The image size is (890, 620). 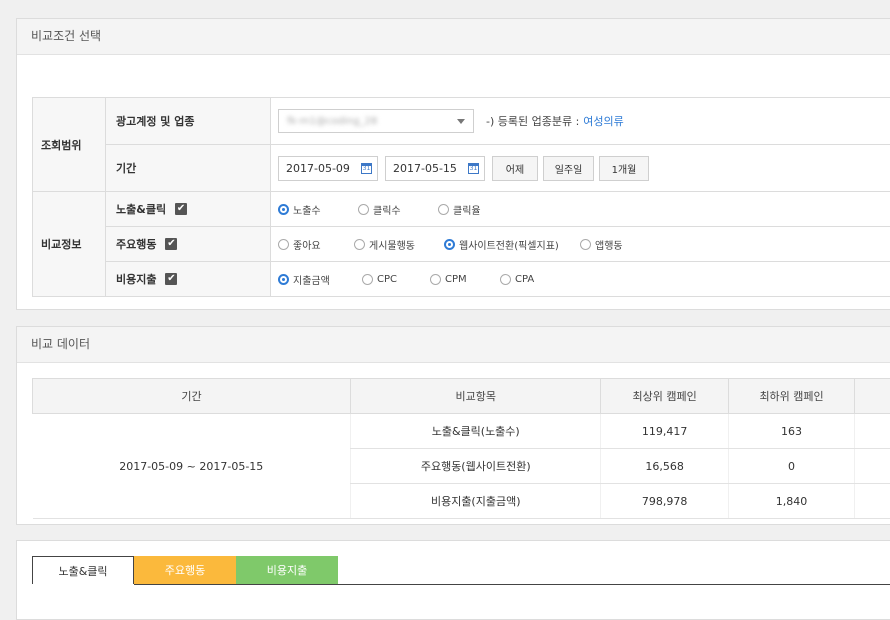 I want to click on tab-impression-click: 노출&클릭, so click(x=83, y=570).